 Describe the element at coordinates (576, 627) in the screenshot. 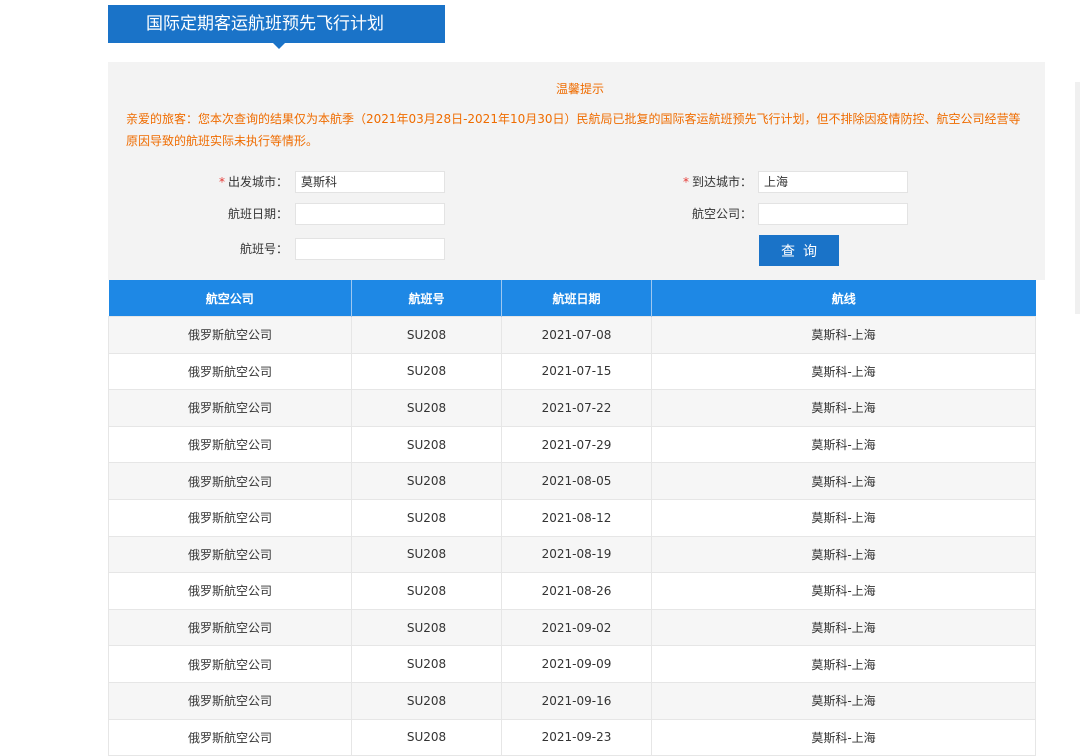

I see `flight-date-cell: 2021-09-02` at that location.